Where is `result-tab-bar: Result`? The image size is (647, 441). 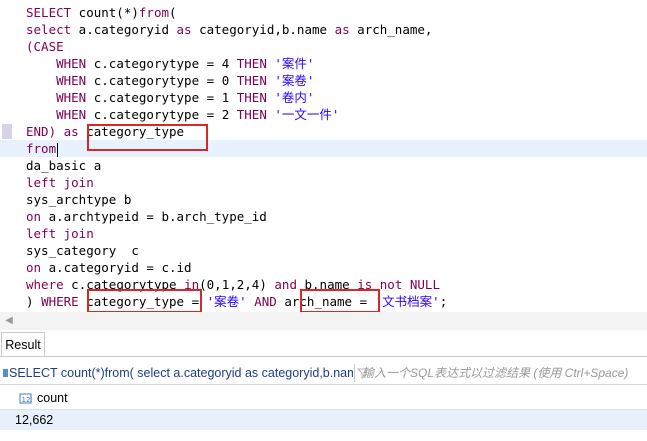
result-tab-bar: Result is located at coordinates (323, 344).